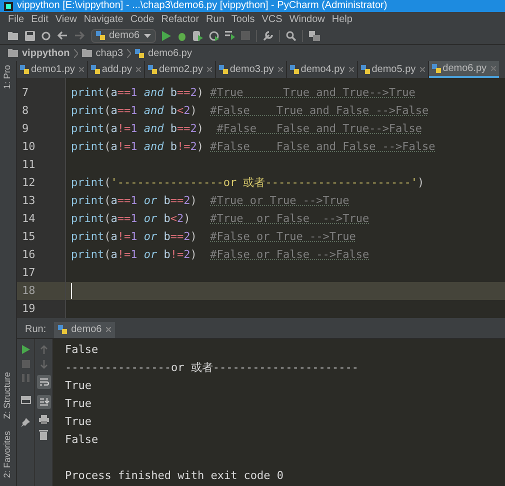  I want to click on breadcrumb-item: chap3, so click(103, 53).